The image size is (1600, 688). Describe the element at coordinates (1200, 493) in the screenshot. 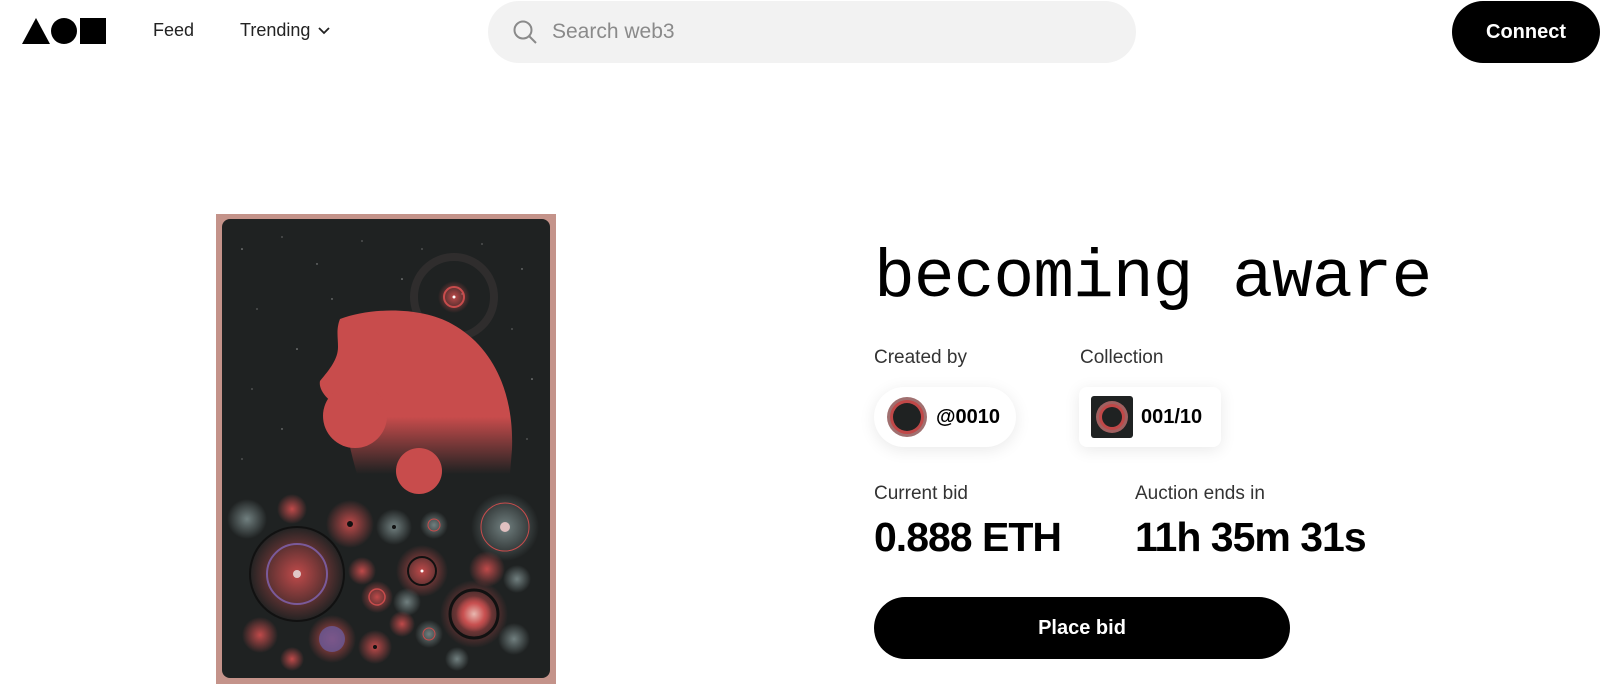

I see `auction-ends-label: Auction ends in` at that location.